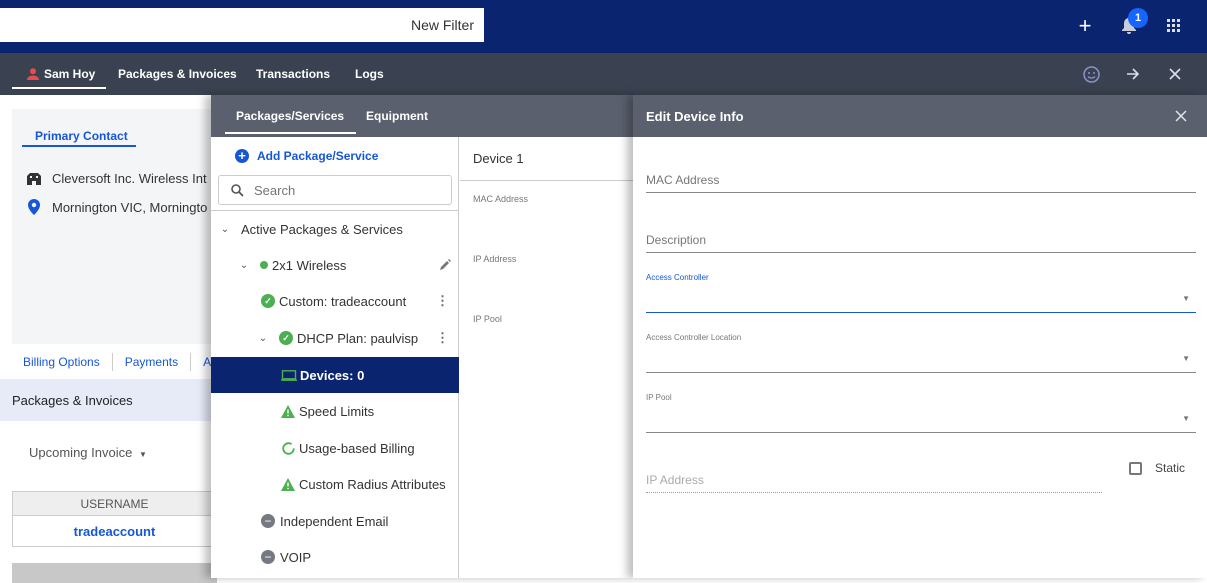 The height and width of the screenshot is (583, 1207). What do you see at coordinates (268, 301) in the screenshot?
I see `check-circle-icon: ✓` at bounding box center [268, 301].